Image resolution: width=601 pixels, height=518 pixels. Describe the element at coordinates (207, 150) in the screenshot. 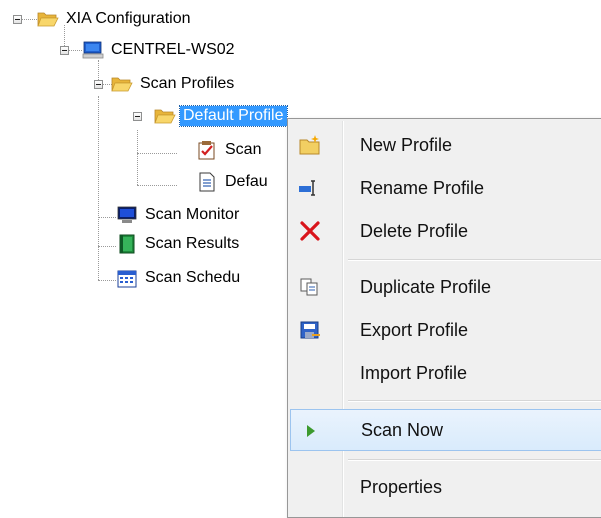

I see `checklist-icon` at that location.